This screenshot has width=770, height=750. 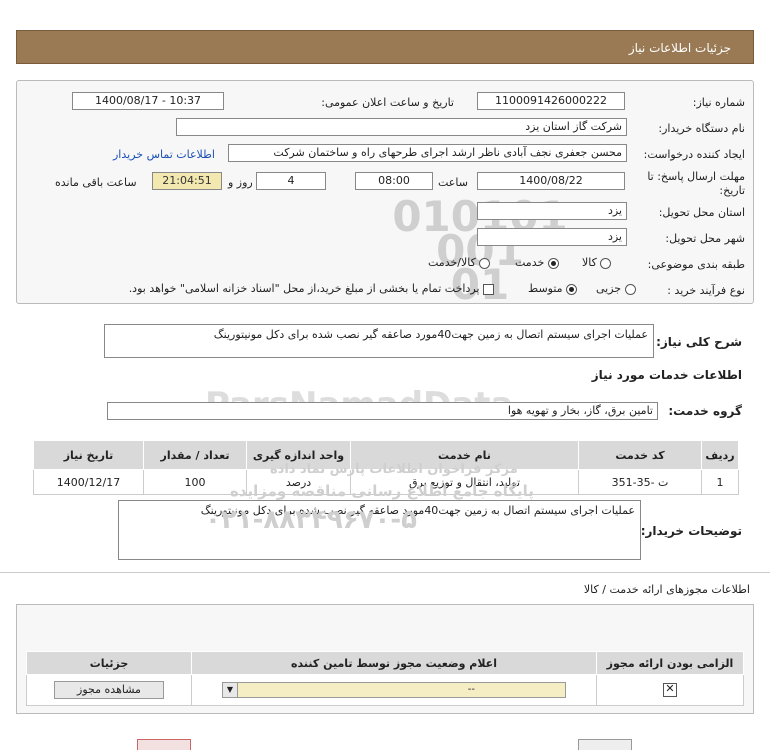 What do you see at coordinates (701, 212) in the screenshot?
I see `province-label: استان محل تحویل:` at bounding box center [701, 212].